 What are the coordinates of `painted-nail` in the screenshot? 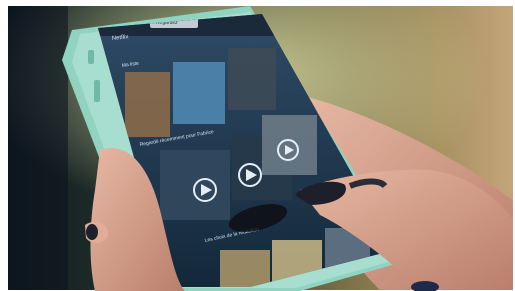 It's located at (92, 232).